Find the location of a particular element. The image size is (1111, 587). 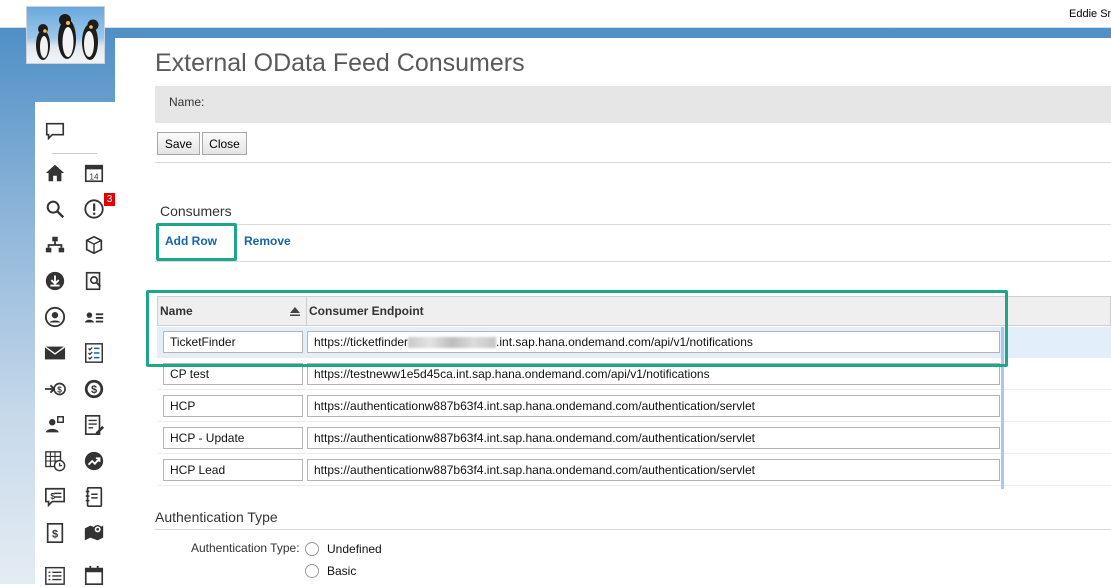

radio-option-undefined: Undefined is located at coordinates (343, 549).